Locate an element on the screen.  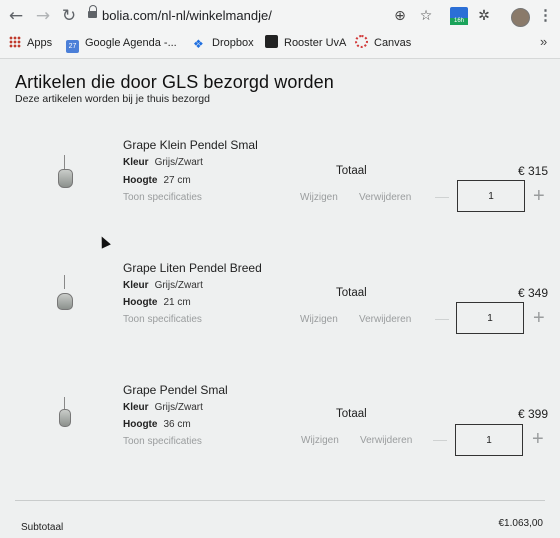
extension-badge-icon: 16h is located at coordinates (459, 16).